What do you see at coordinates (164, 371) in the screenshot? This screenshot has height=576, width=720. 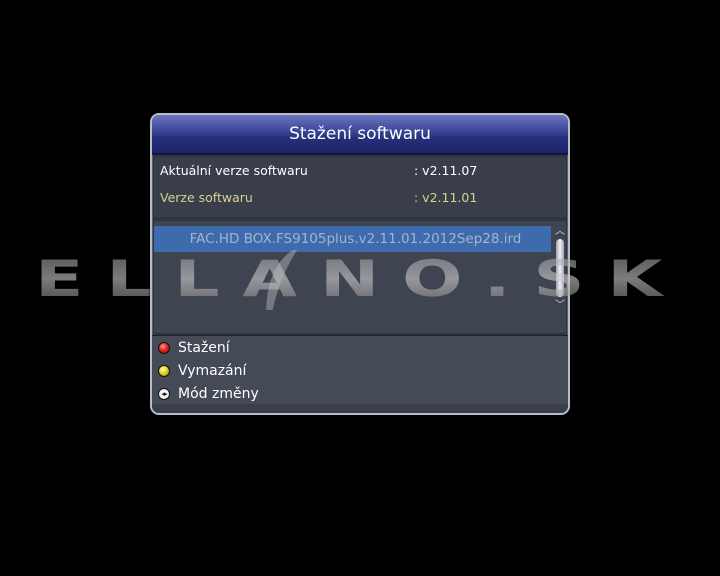 I see `yellow-circle-icon` at bounding box center [164, 371].